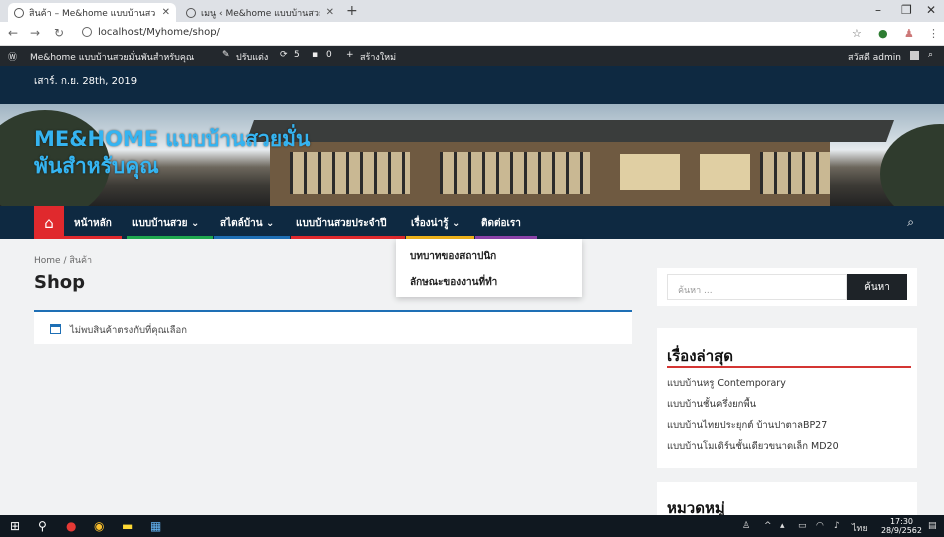 Image resolution: width=944 pixels, height=537 pixels. What do you see at coordinates (127, 526) in the screenshot?
I see `file-explorer-icon: ▬` at bounding box center [127, 526].